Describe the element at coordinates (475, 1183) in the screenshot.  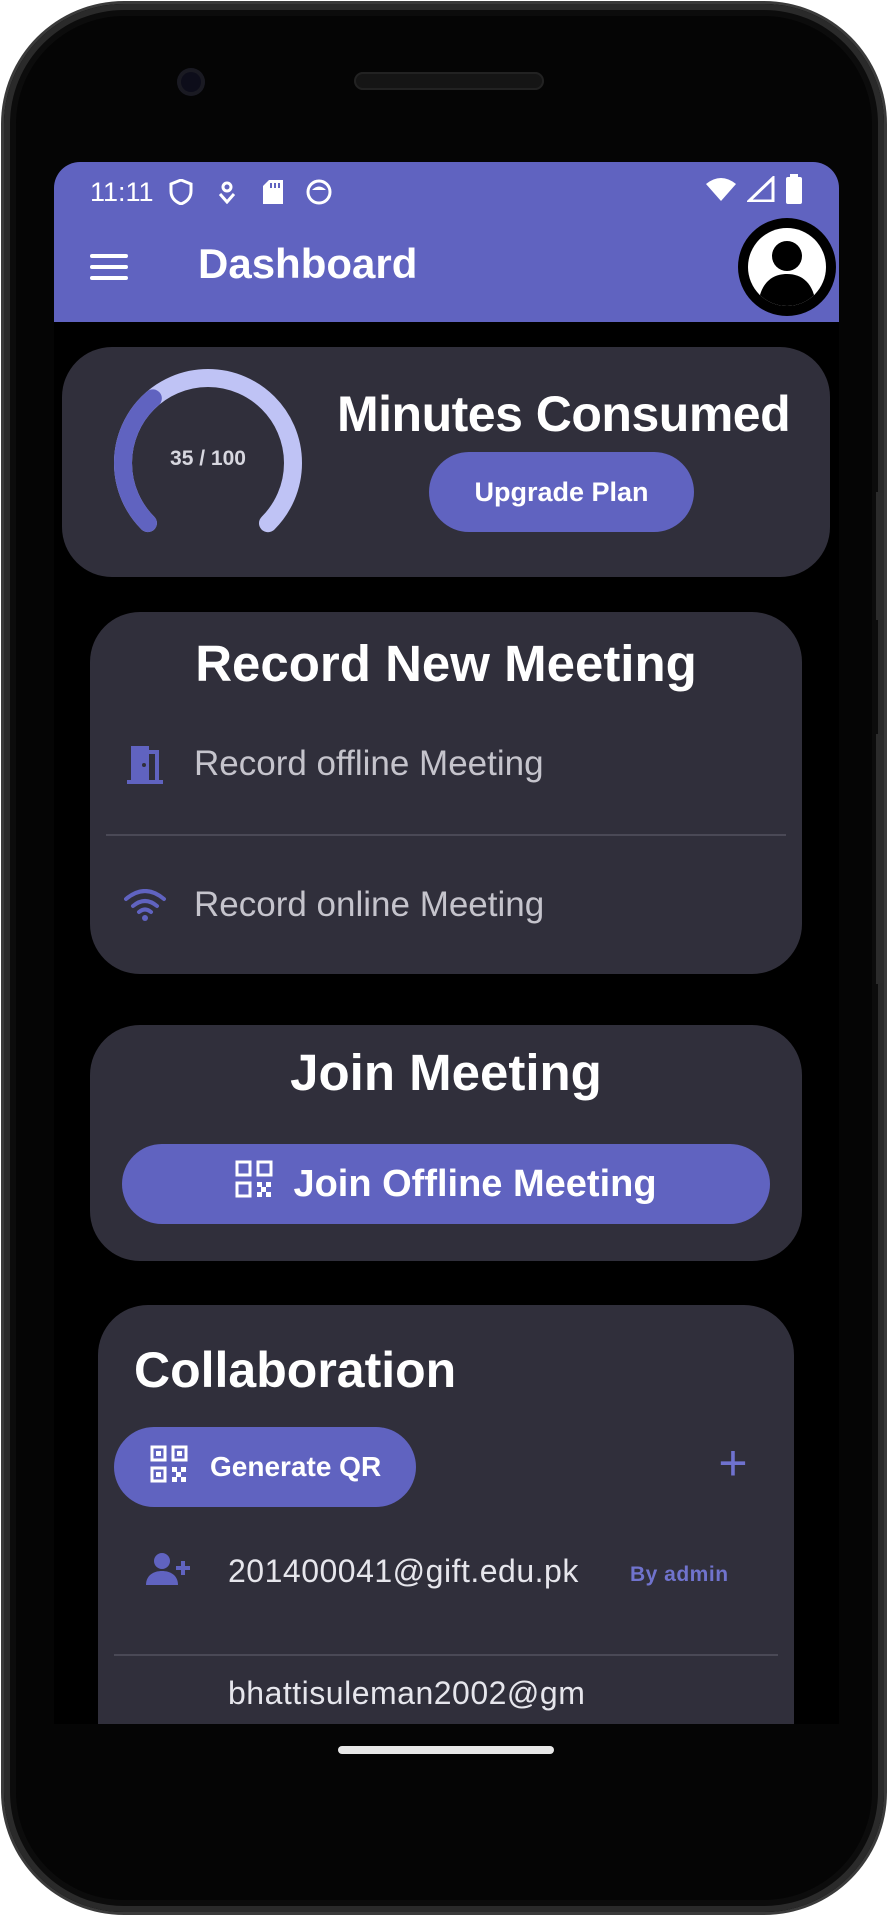
I see `join-offline-label: Join Offline Meeting` at that location.